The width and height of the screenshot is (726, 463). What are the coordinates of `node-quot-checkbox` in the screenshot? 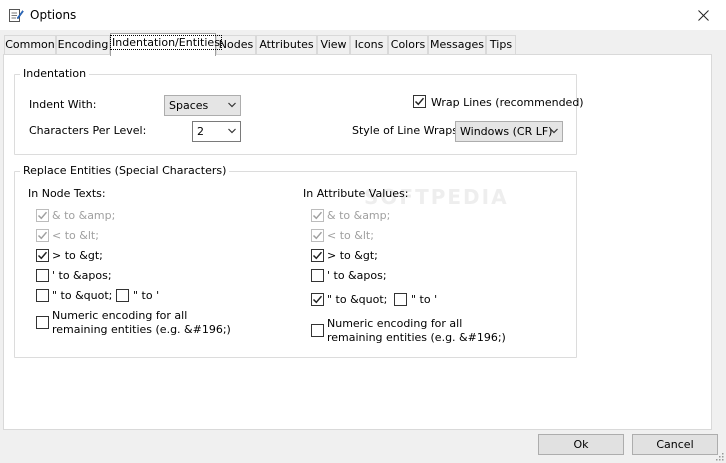 It's located at (42, 295).